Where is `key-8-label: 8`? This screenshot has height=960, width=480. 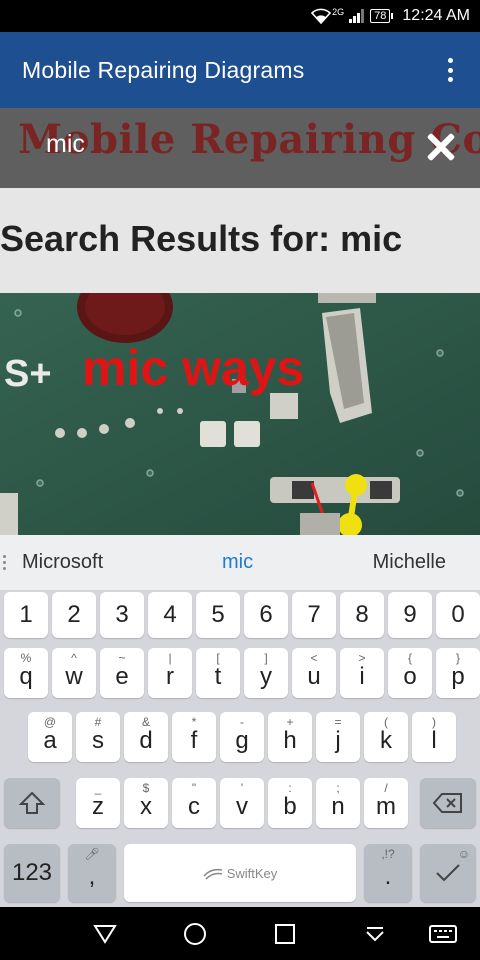 key-8-label: 8 is located at coordinates (362, 614).